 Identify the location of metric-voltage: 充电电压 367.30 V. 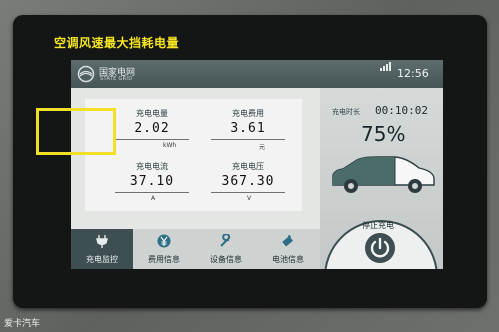
(248, 183).